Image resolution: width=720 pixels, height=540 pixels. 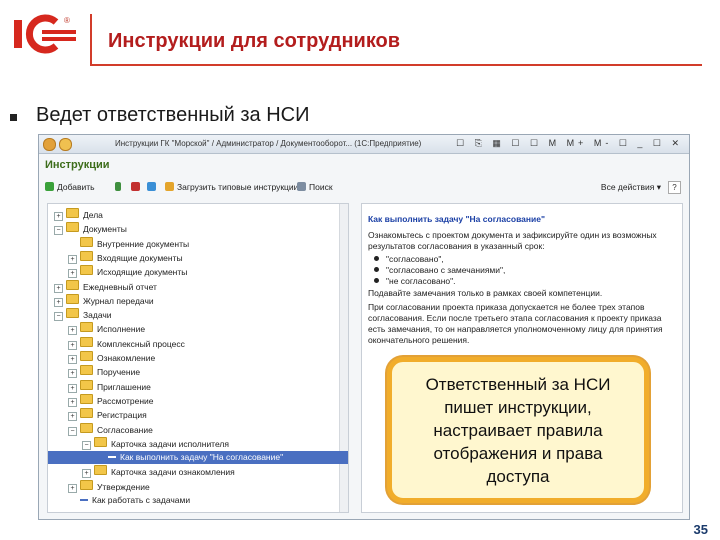 I want to click on edit-button, so click(x=119, y=187).